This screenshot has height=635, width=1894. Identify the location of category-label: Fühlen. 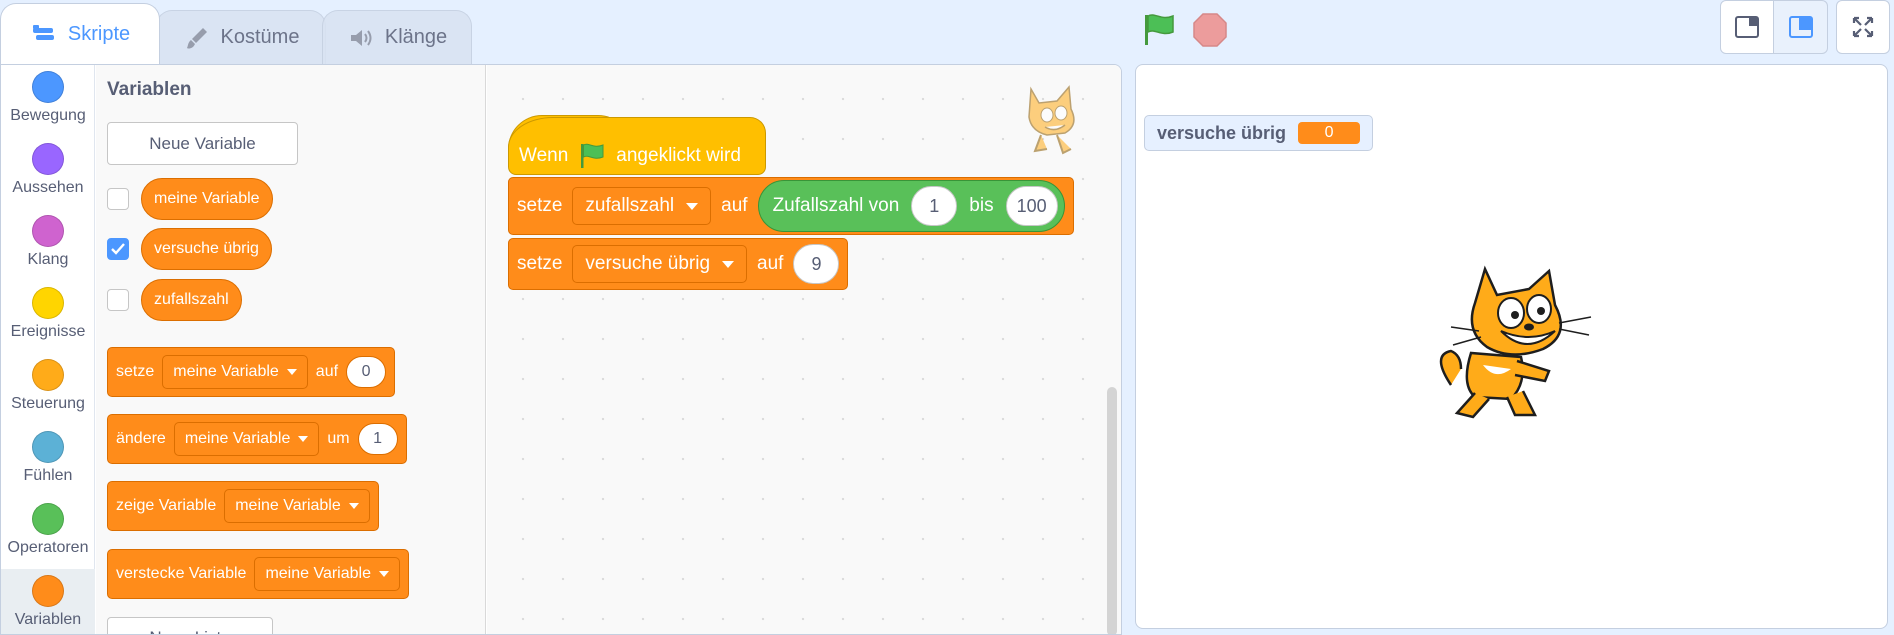
(48, 475).